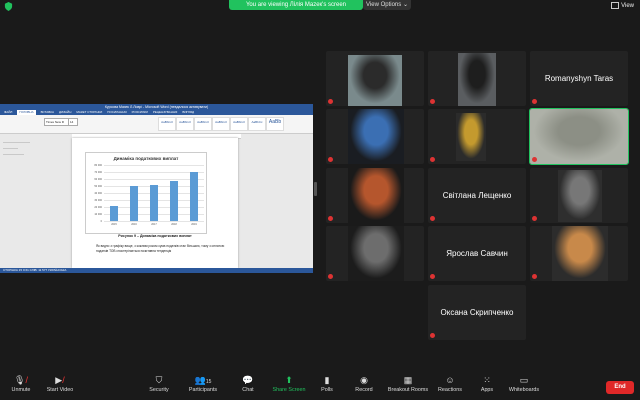 This screenshot has width=640, height=400. Describe the element at coordinates (56, 122) in the screenshot. I see `font-name-box: Times New R` at that location.